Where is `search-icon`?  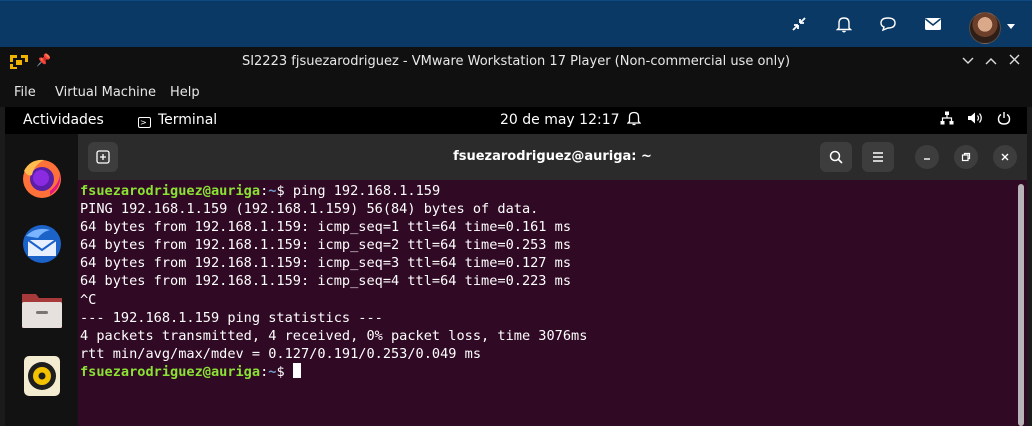
search-icon is located at coordinates (836, 157).